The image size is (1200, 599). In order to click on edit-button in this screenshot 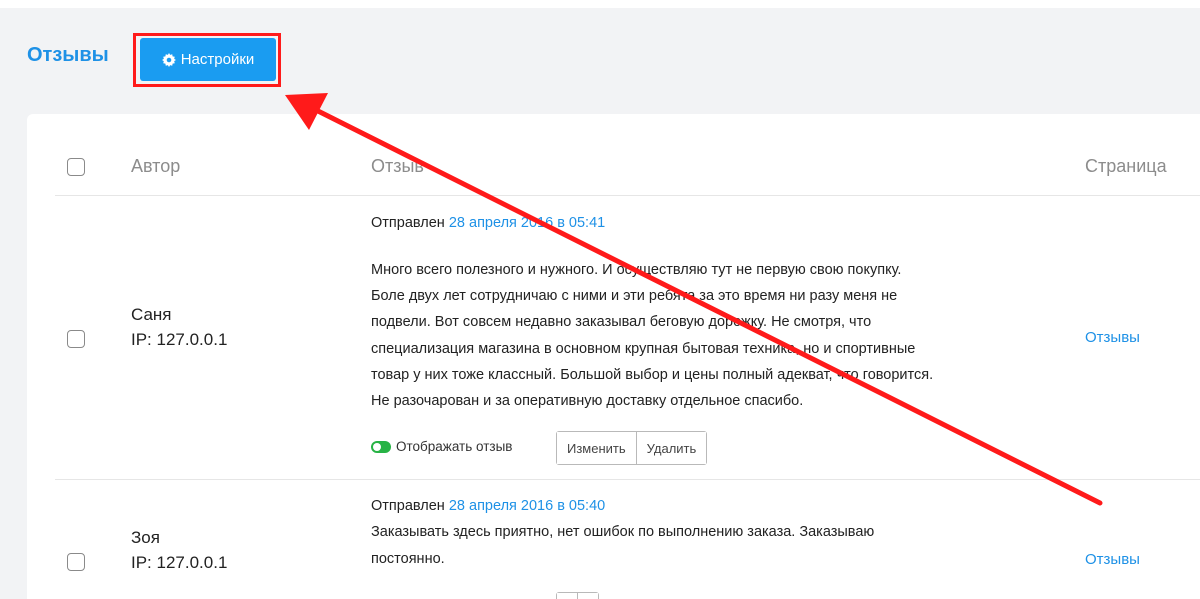, I will do `click(567, 596)`.